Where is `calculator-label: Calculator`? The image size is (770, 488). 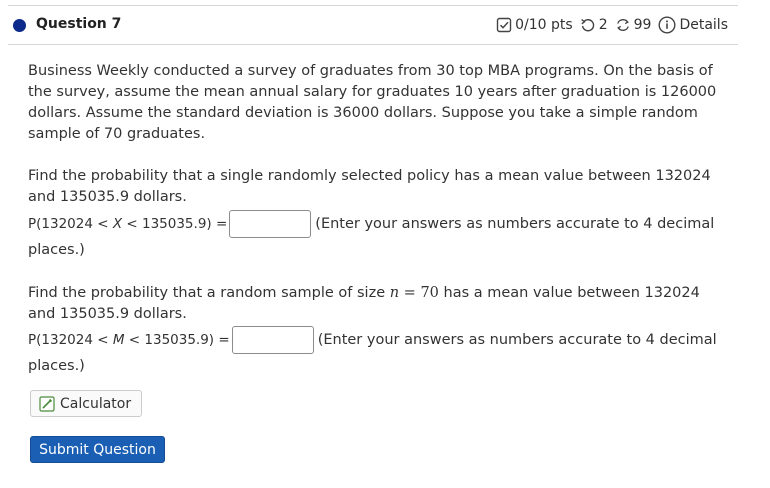 calculator-label: Calculator is located at coordinates (95, 404).